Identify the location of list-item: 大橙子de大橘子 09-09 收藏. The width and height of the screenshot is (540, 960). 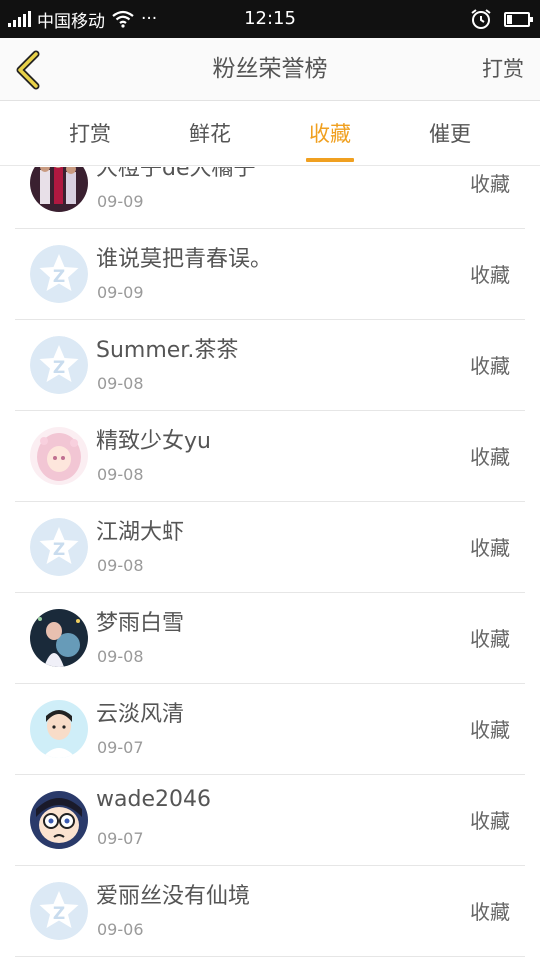
(270, 198).